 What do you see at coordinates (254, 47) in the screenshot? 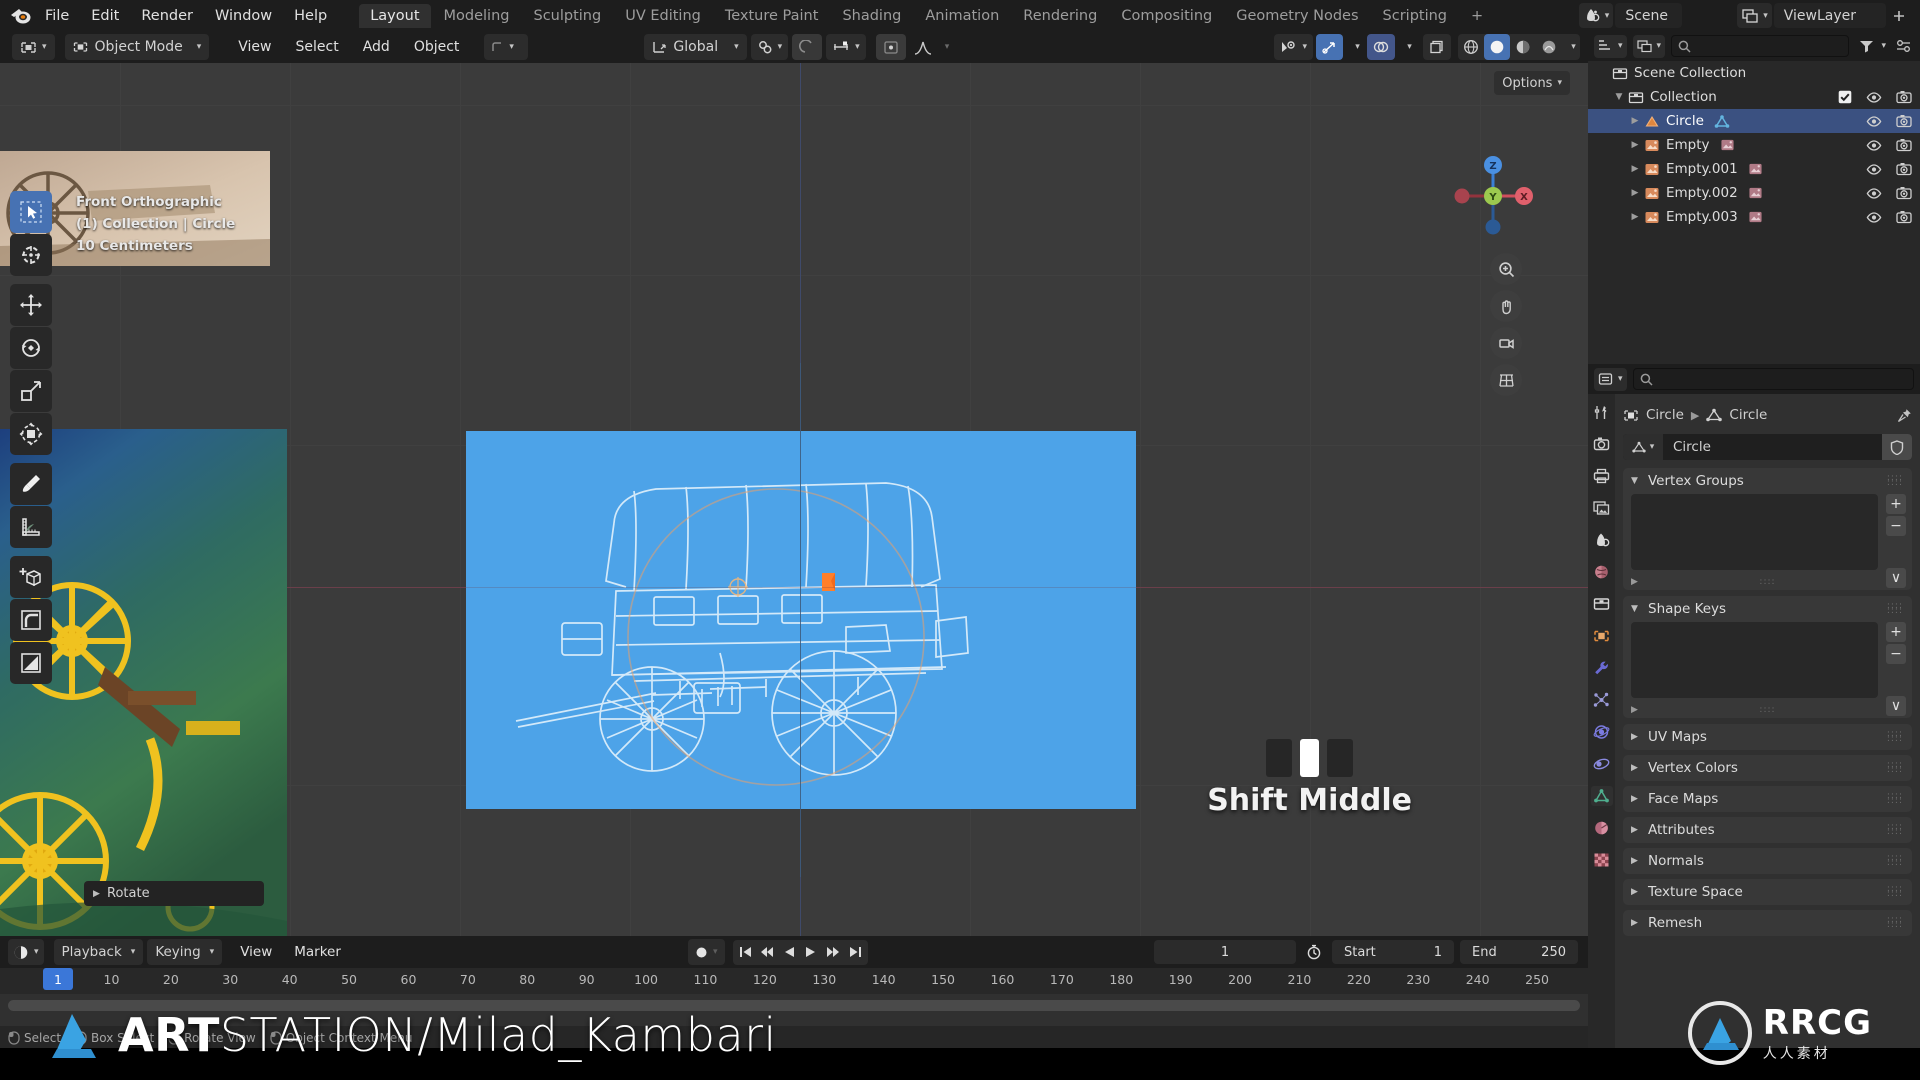
I see `viewport-menu-view: View` at bounding box center [254, 47].